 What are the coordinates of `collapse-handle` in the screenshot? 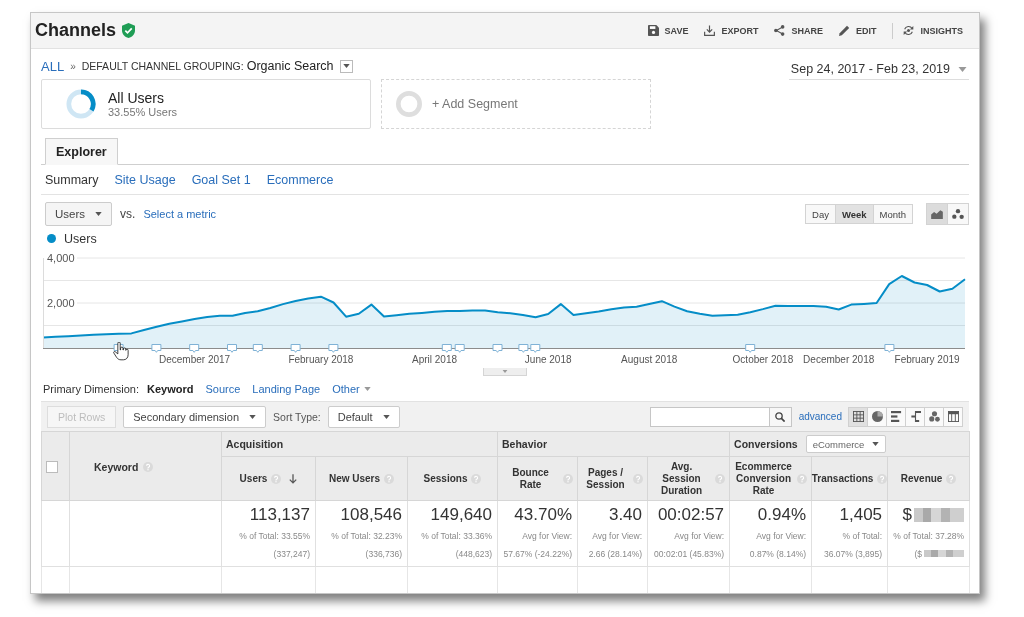 It's located at (505, 372).